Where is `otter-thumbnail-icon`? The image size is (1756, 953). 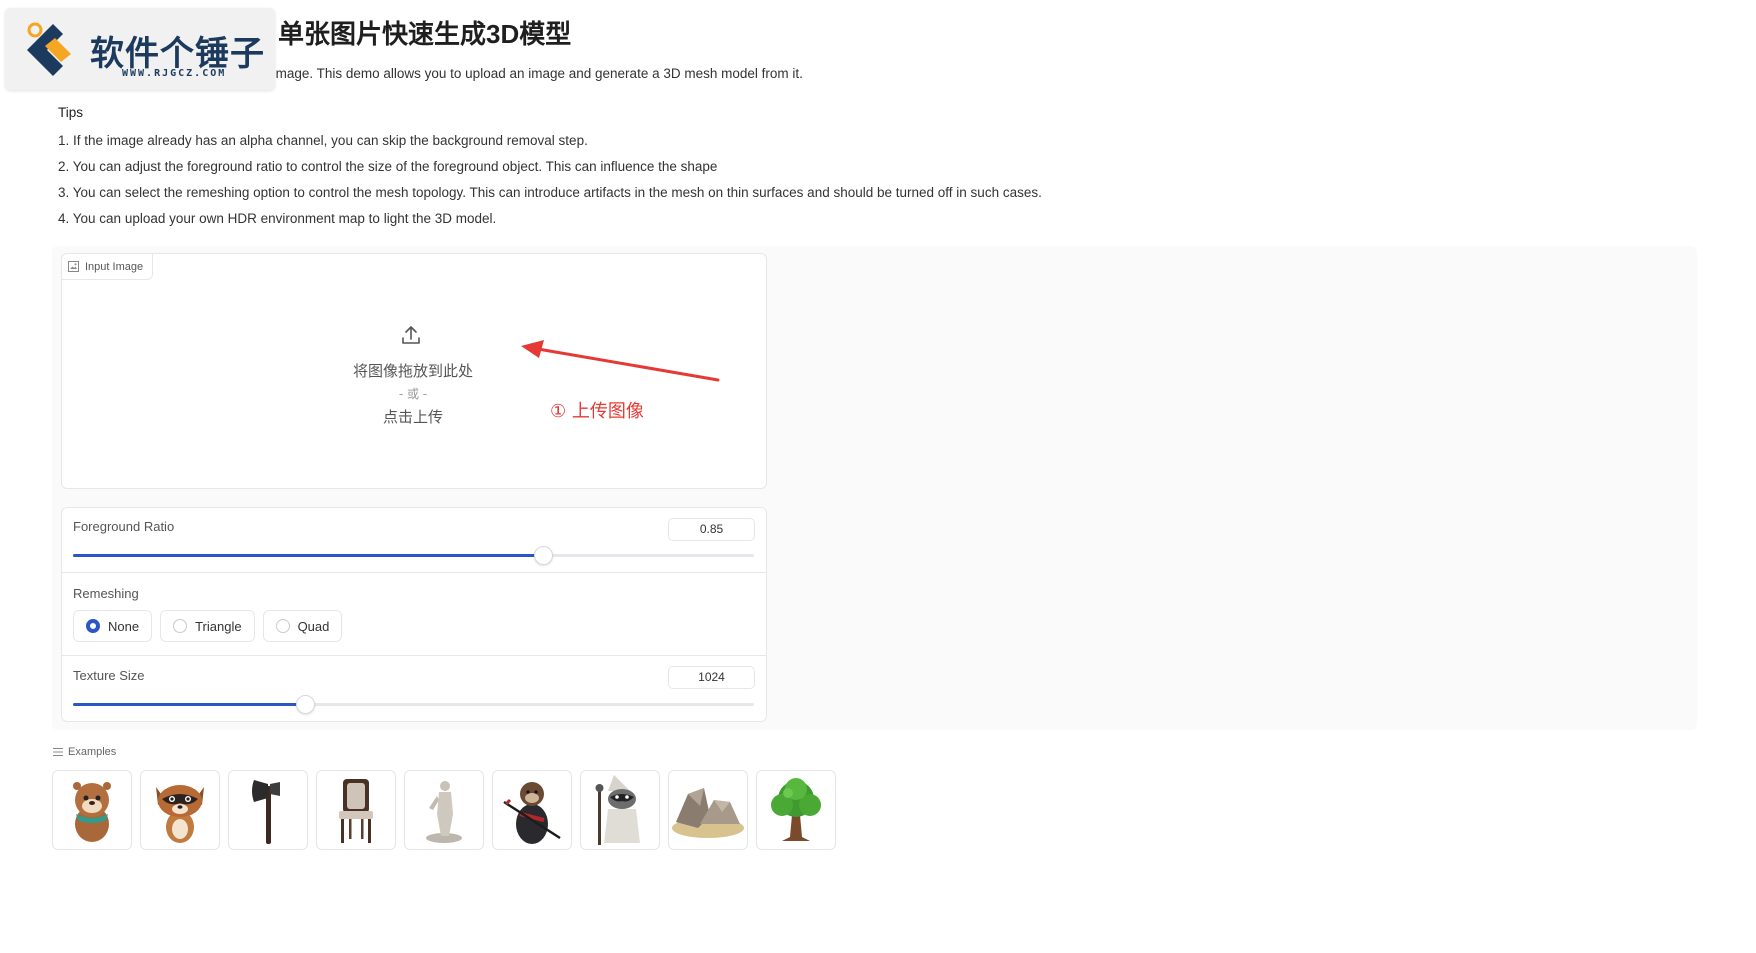
otter-thumbnail-icon is located at coordinates (92, 812).